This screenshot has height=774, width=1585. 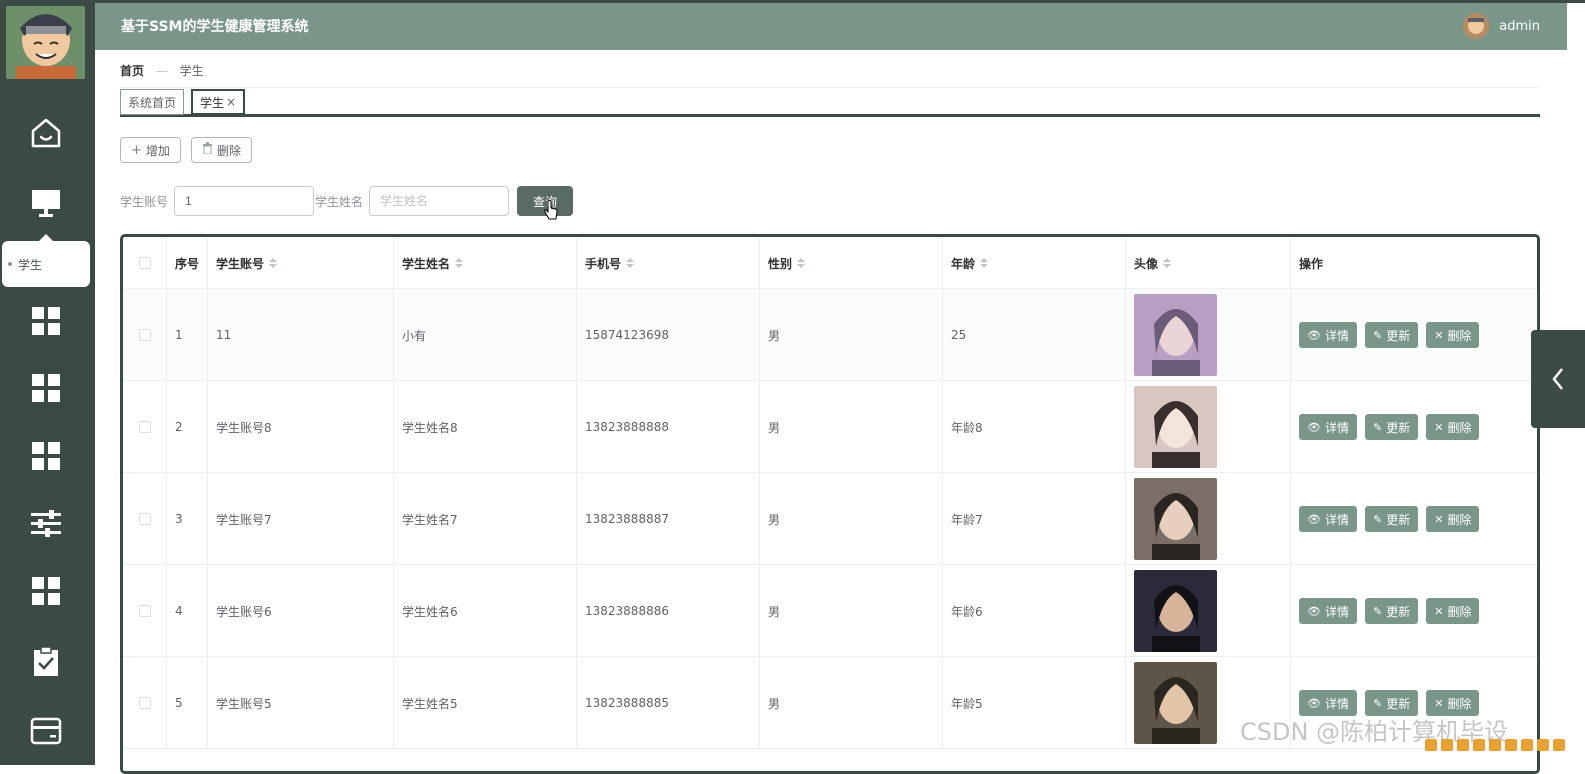 I want to click on tab-student: 学生 ×, so click(x=218, y=102).